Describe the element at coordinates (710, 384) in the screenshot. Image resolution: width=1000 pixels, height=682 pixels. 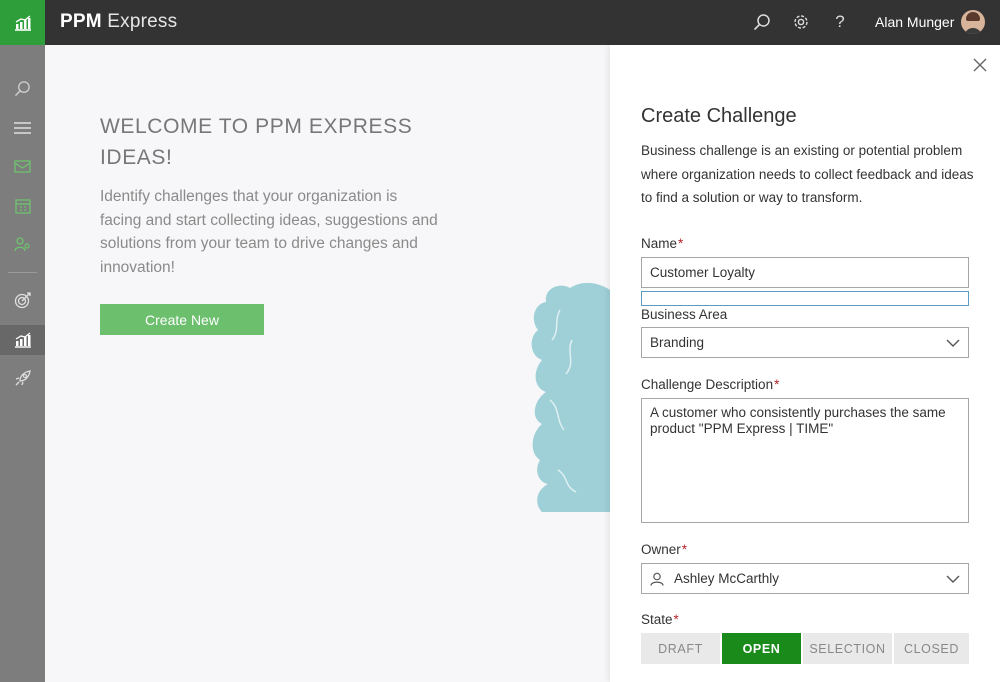
I see `challenge-description-label: Challenge Description*` at that location.